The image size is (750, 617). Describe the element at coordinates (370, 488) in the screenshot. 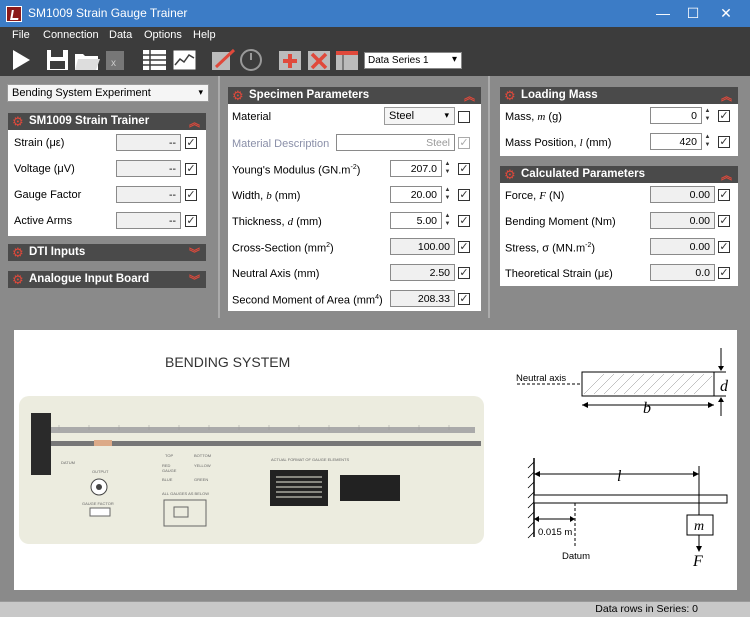

I see `gauge-element-right` at that location.